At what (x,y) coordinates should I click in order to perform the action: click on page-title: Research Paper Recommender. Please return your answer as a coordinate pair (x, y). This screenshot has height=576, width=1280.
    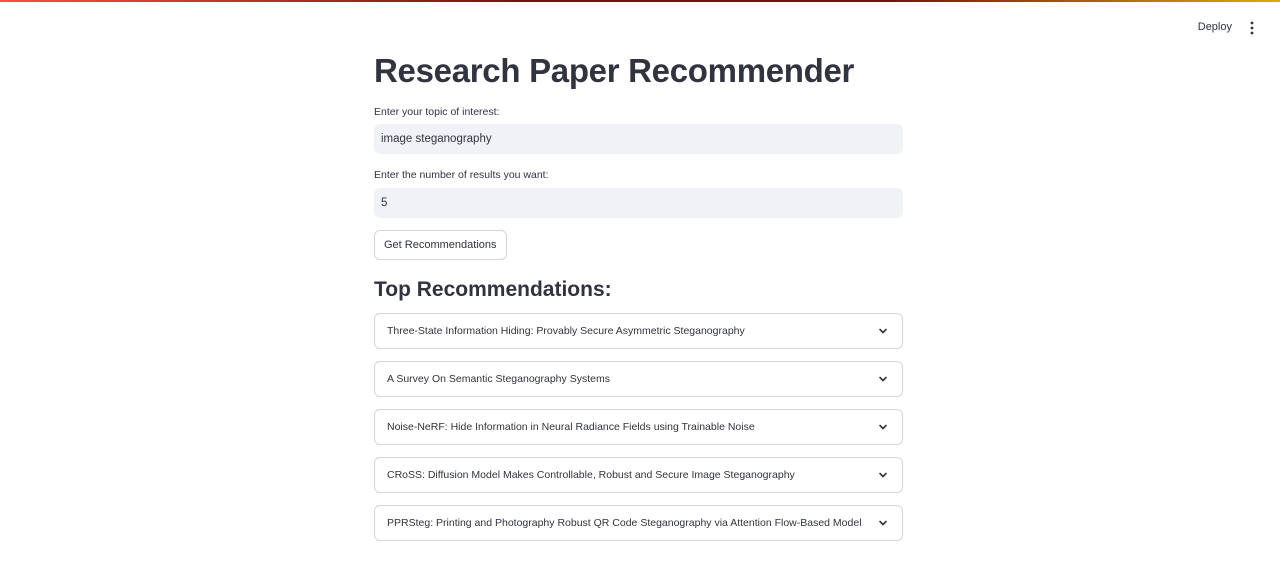
    Looking at the image, I should click on (614, 70).